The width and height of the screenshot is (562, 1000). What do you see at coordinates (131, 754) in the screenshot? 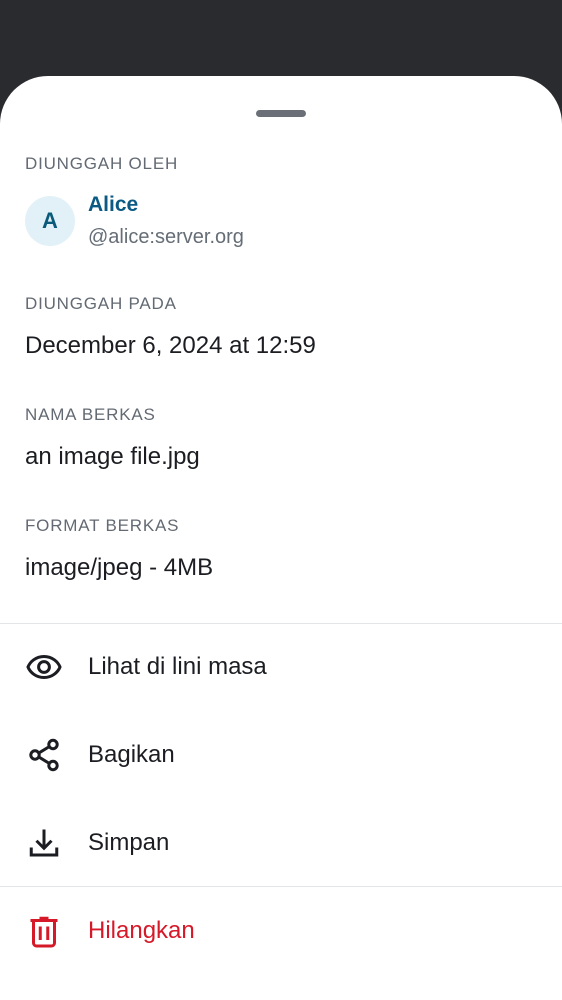
I see `share-label: Bagikan` at bounding box center [131, 754].